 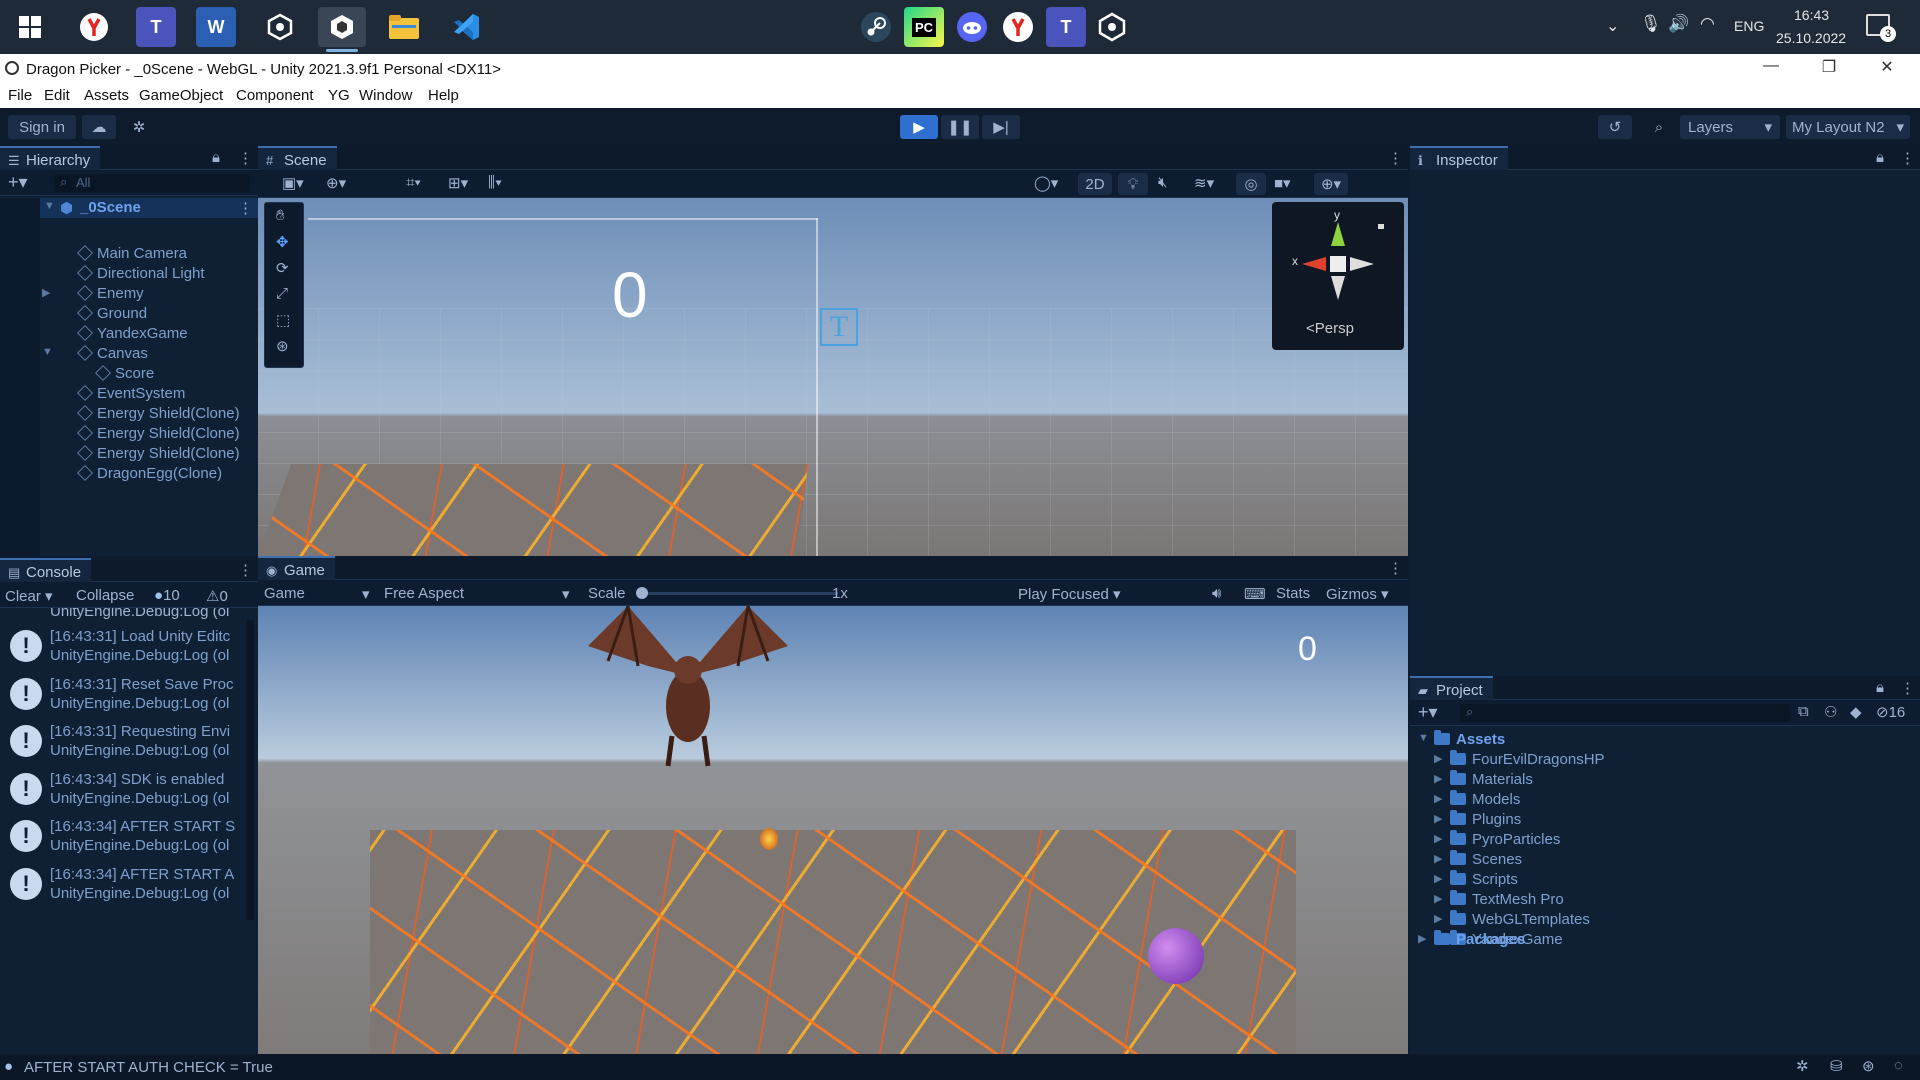 I want to click on clock-time: 16:43, so click(x=1811, y=15).